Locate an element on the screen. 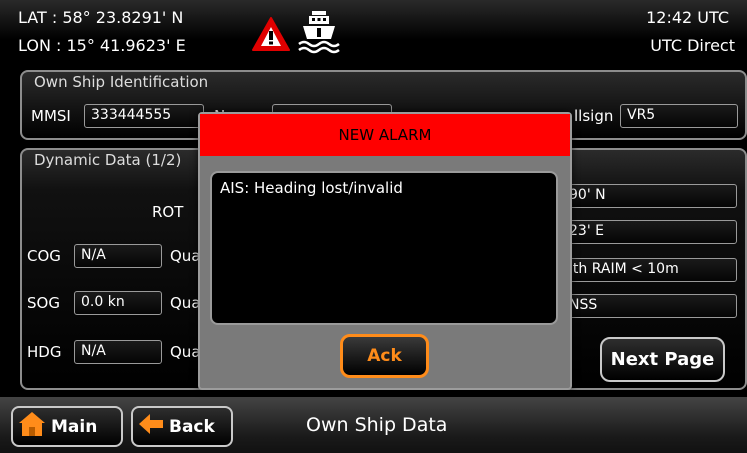 The height and width of the screenshot is (453, 747). back-button: Back is located at coordinates (182, 426).